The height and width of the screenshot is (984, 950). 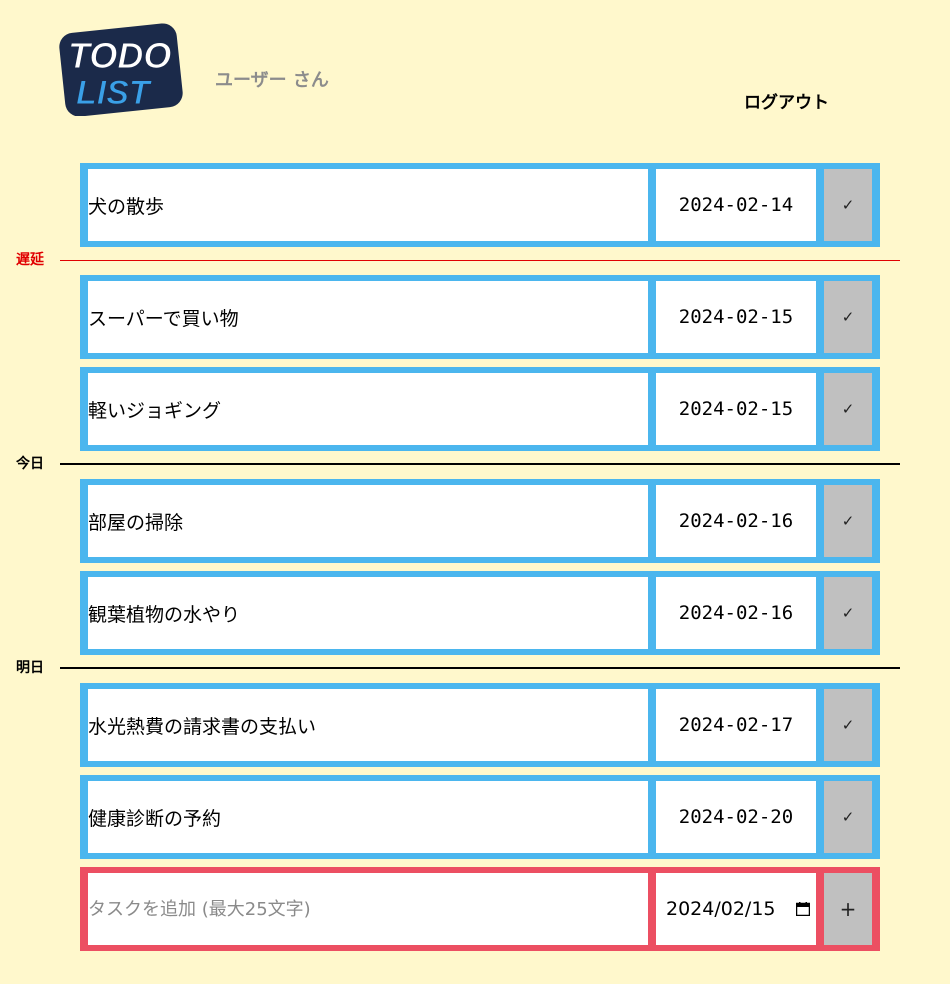 What do you see at coordinates (368, 205) in the screenshot?
I see `task-title: 犬の散歩` at bounding box center [368, 205].